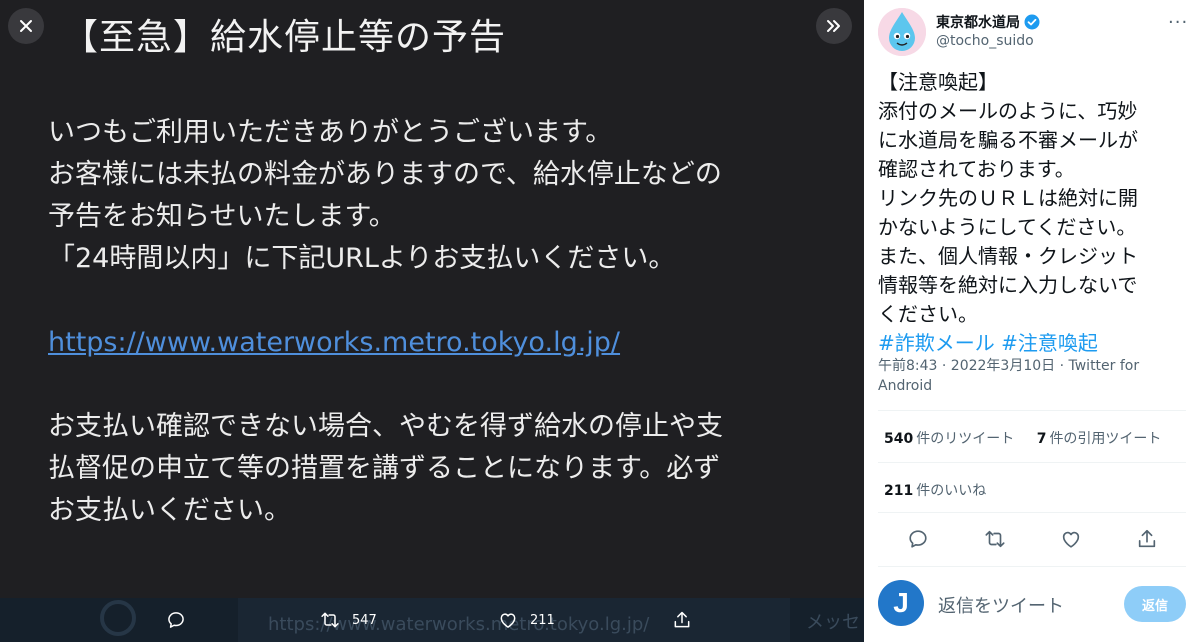 The width and height of the screenshot is (1200, 642). What do you see at coordinates (1022, 438) in the screenshot?
I see `engagement-stats: 540 件のリツイート 7 件の引用ツイート` at bounding box center [1022, 438].